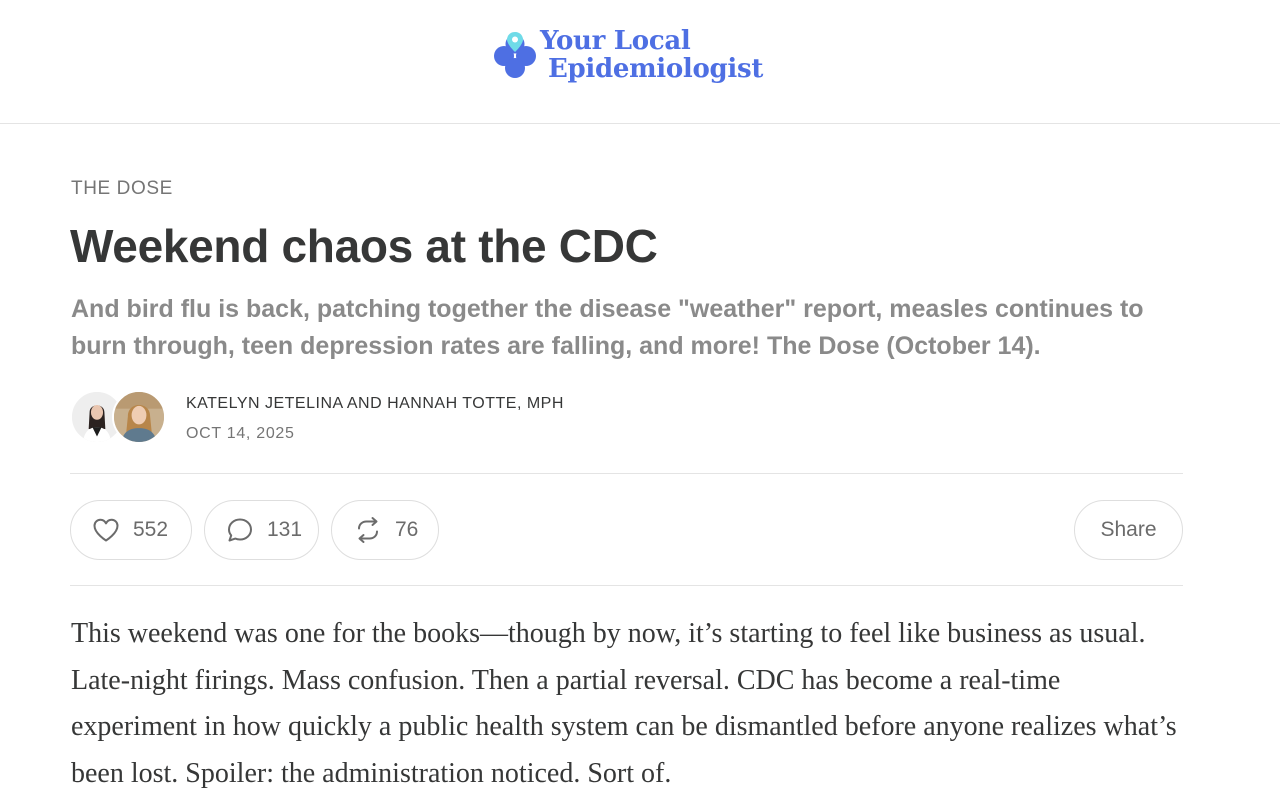 Image resolution: width=1280 pixels, height=804 pixels. Describe the element at coordinates (240, 433) in the screenshot. I see `post-date: OCT 14, 2025` at that location.